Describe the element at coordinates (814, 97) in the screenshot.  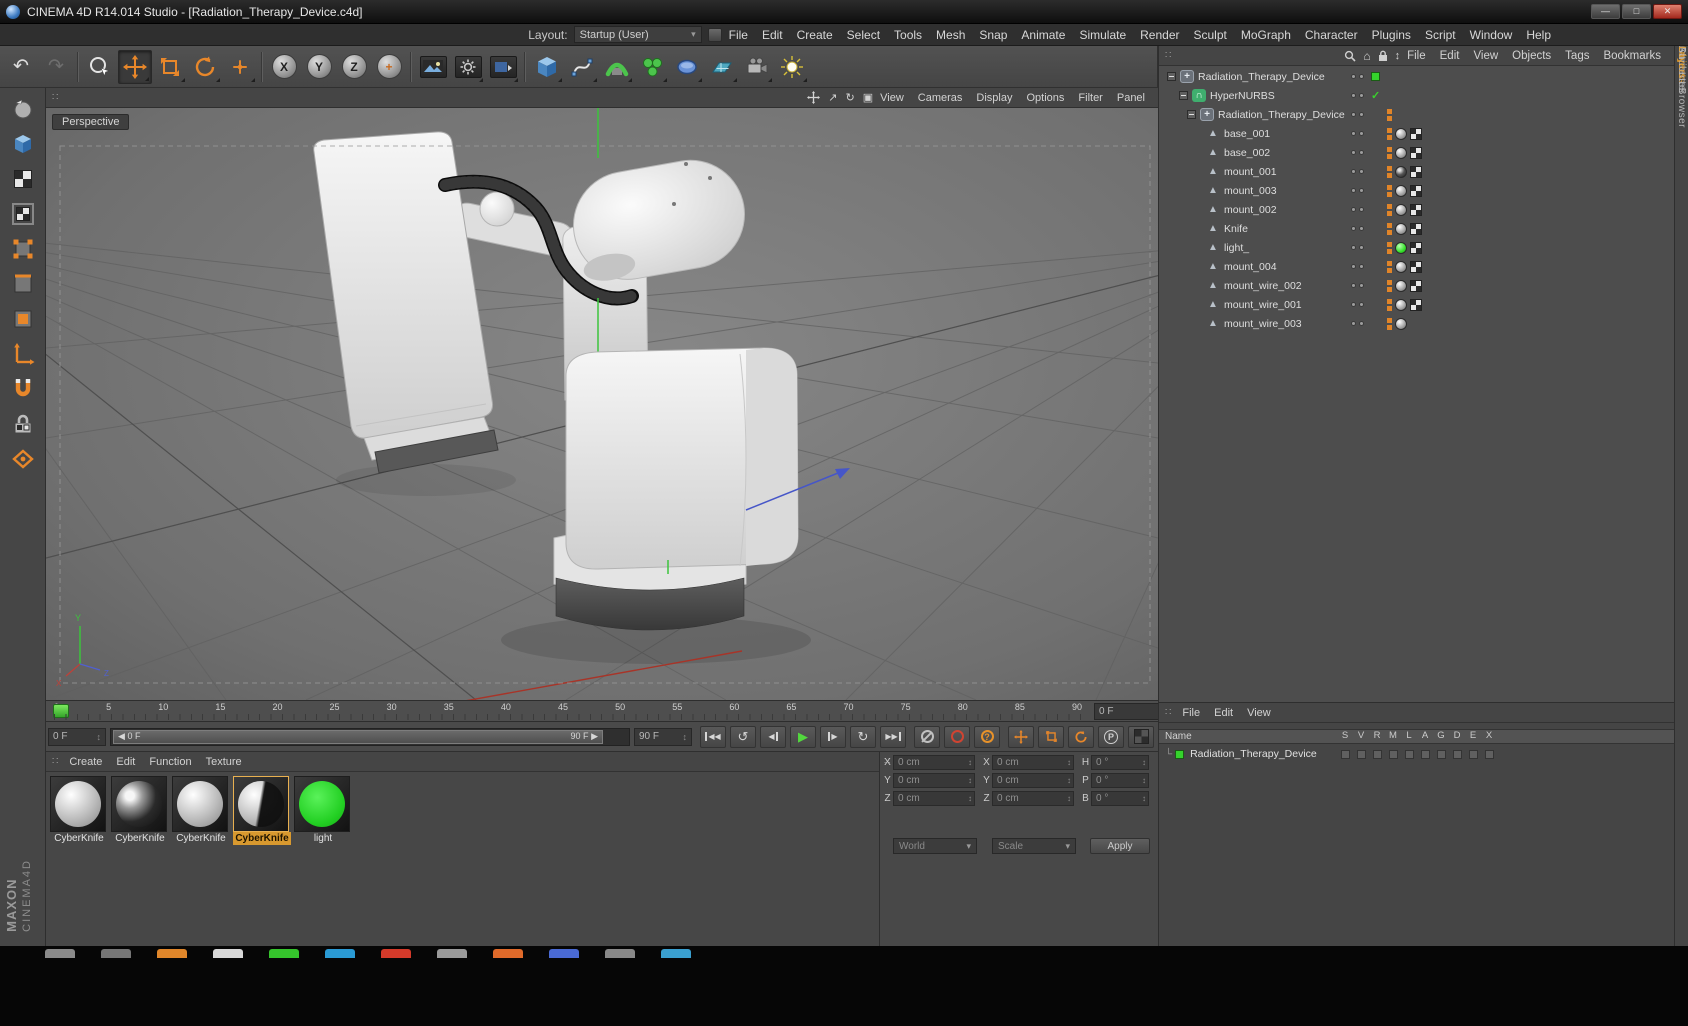
I see `pan-view-icon` at that location.